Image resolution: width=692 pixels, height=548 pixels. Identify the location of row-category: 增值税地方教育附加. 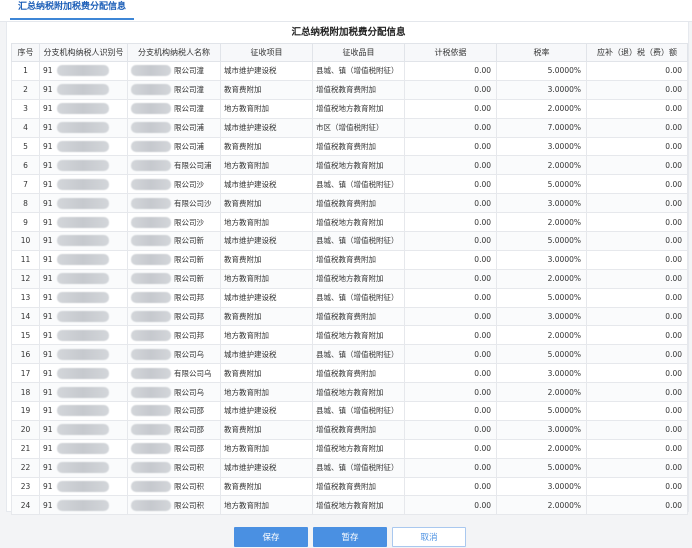
(358, 335).